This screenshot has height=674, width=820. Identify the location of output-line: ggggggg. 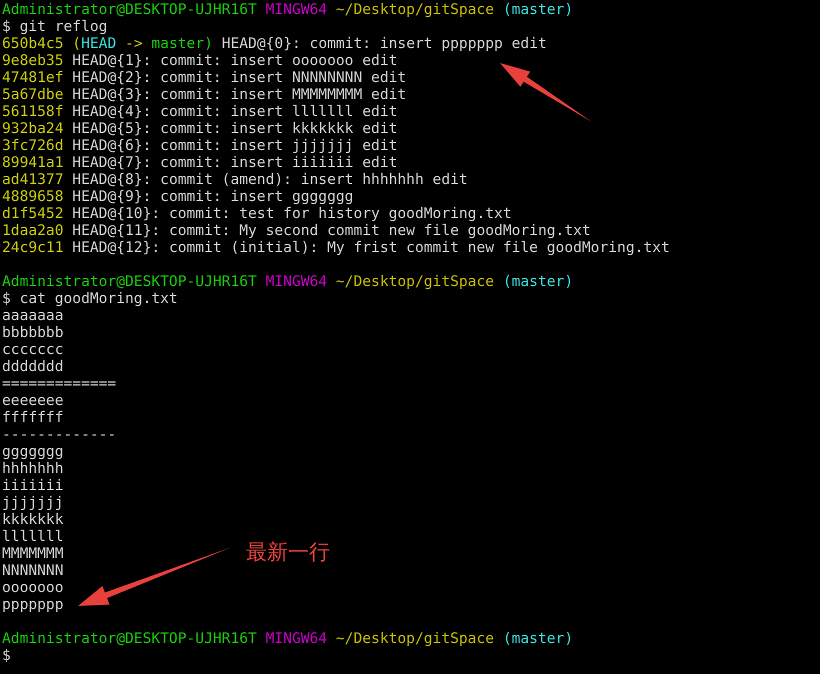
(33, 451).